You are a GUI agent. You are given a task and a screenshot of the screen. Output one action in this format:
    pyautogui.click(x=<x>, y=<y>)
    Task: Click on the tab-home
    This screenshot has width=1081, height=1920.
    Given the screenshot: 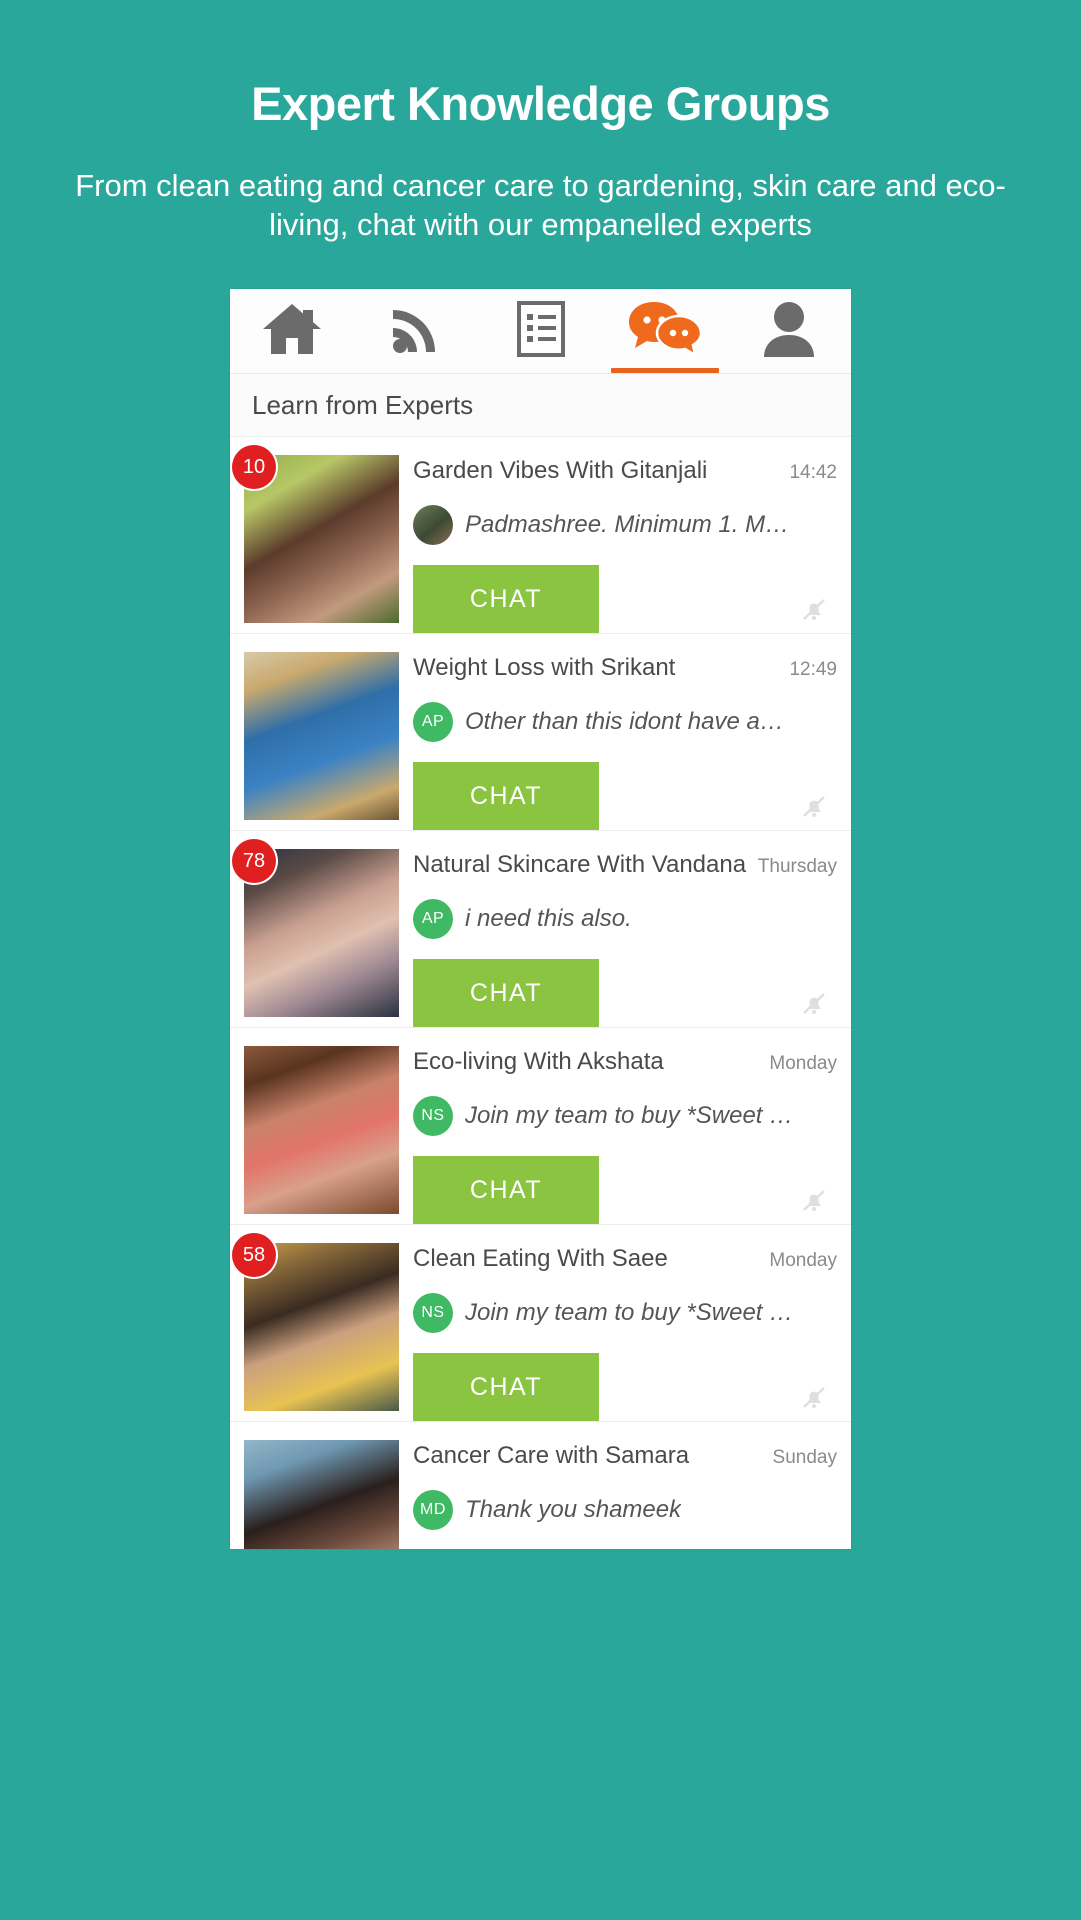 What is the action you would take?
    pyautogui.click(x=292, y=331)
    